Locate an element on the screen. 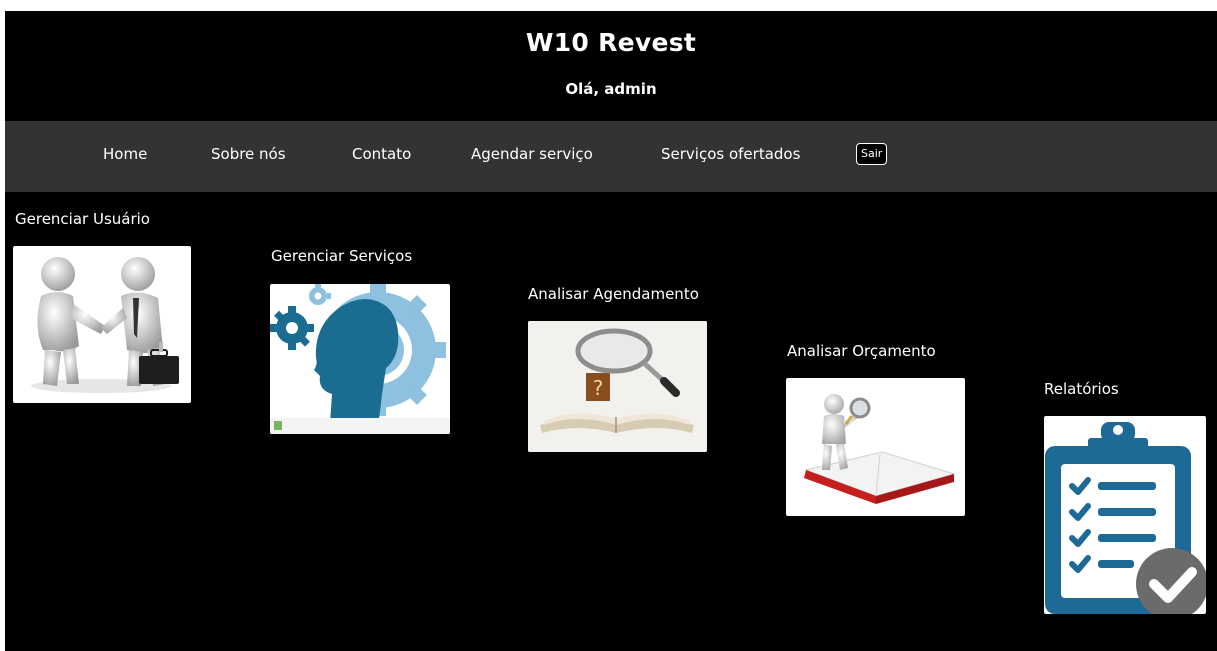  reports-card is located at coordinates (1125, 515).